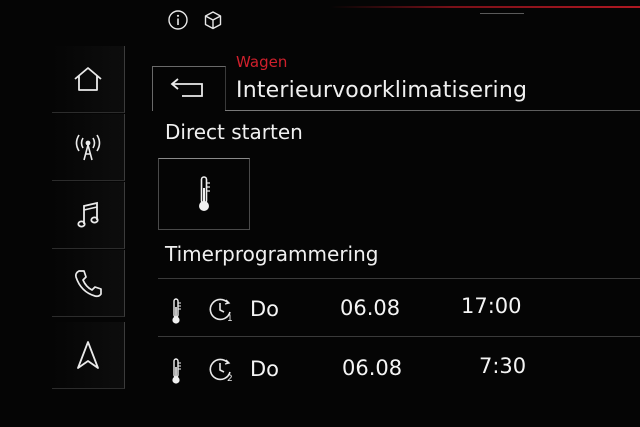 This screenshot has width=640, height=427. I want to click on home-icon, so click(88, 79).